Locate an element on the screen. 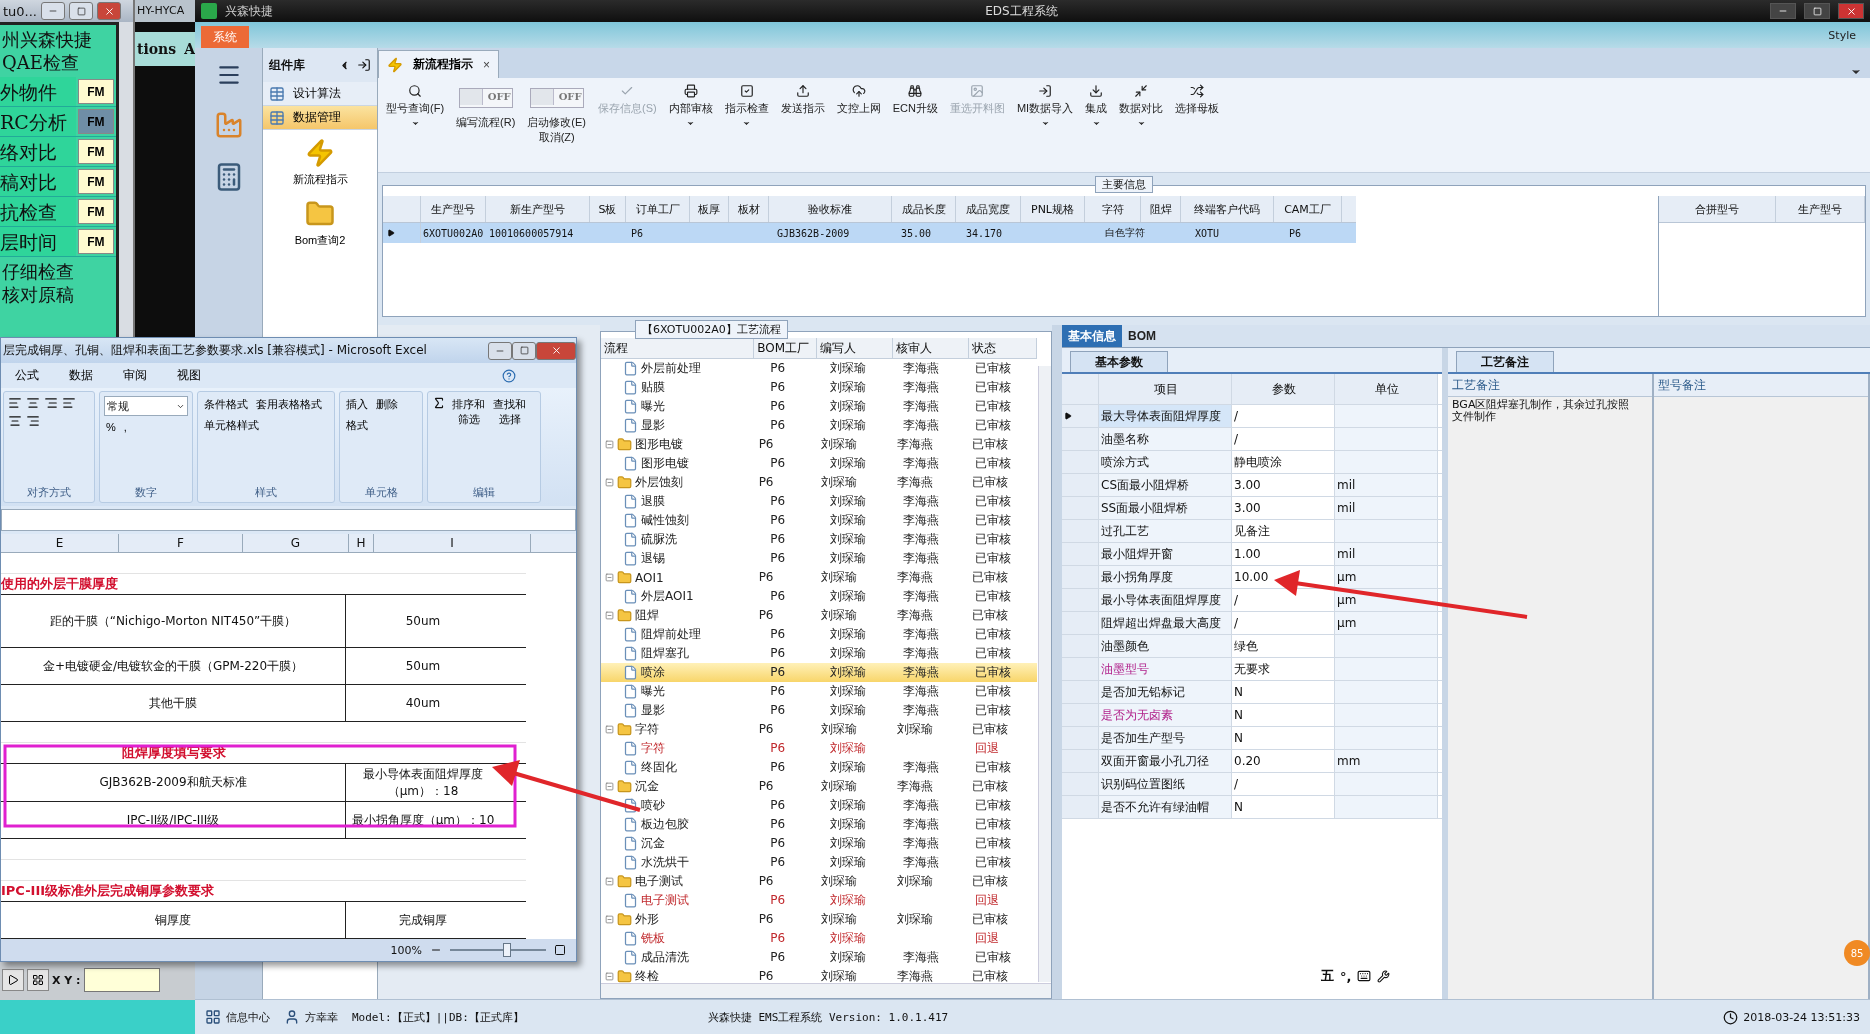 This screenshot has height=1034, width=1870. tree-row: 字符 P6 刘琛瑜 回退 is located at coordinates (819, 748).